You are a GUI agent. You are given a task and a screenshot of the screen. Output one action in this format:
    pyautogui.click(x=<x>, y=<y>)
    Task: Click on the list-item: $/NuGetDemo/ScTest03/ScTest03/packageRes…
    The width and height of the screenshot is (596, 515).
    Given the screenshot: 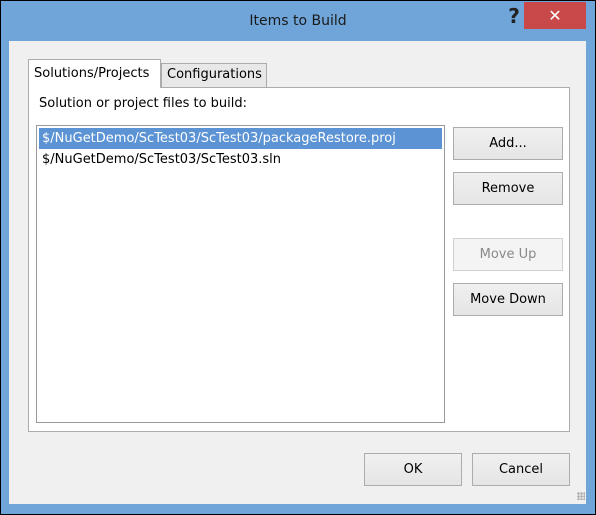 What is the action you would take?
    pyautogui.click(x=240, y=138)
    